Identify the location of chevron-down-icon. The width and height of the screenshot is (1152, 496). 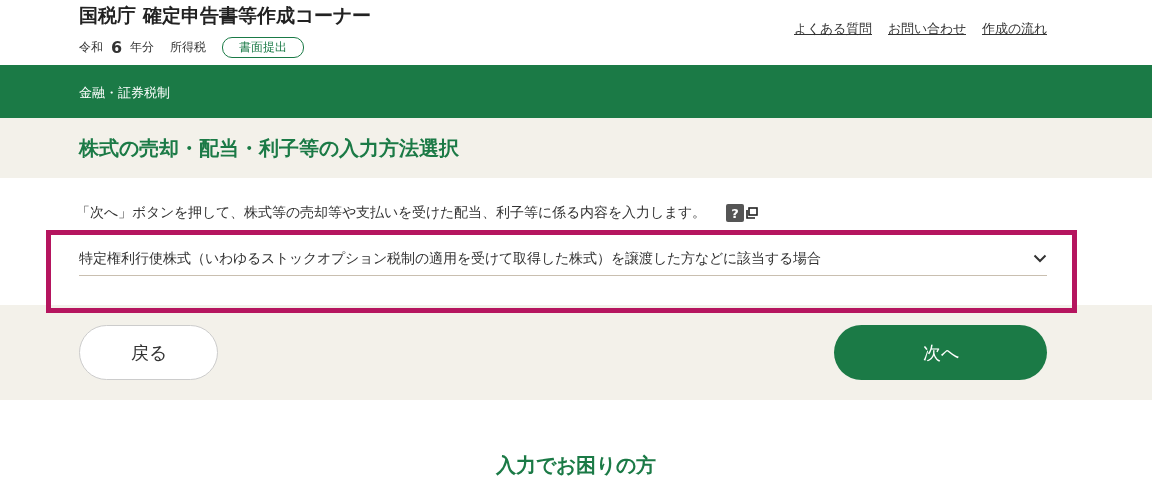
(1040, 258).